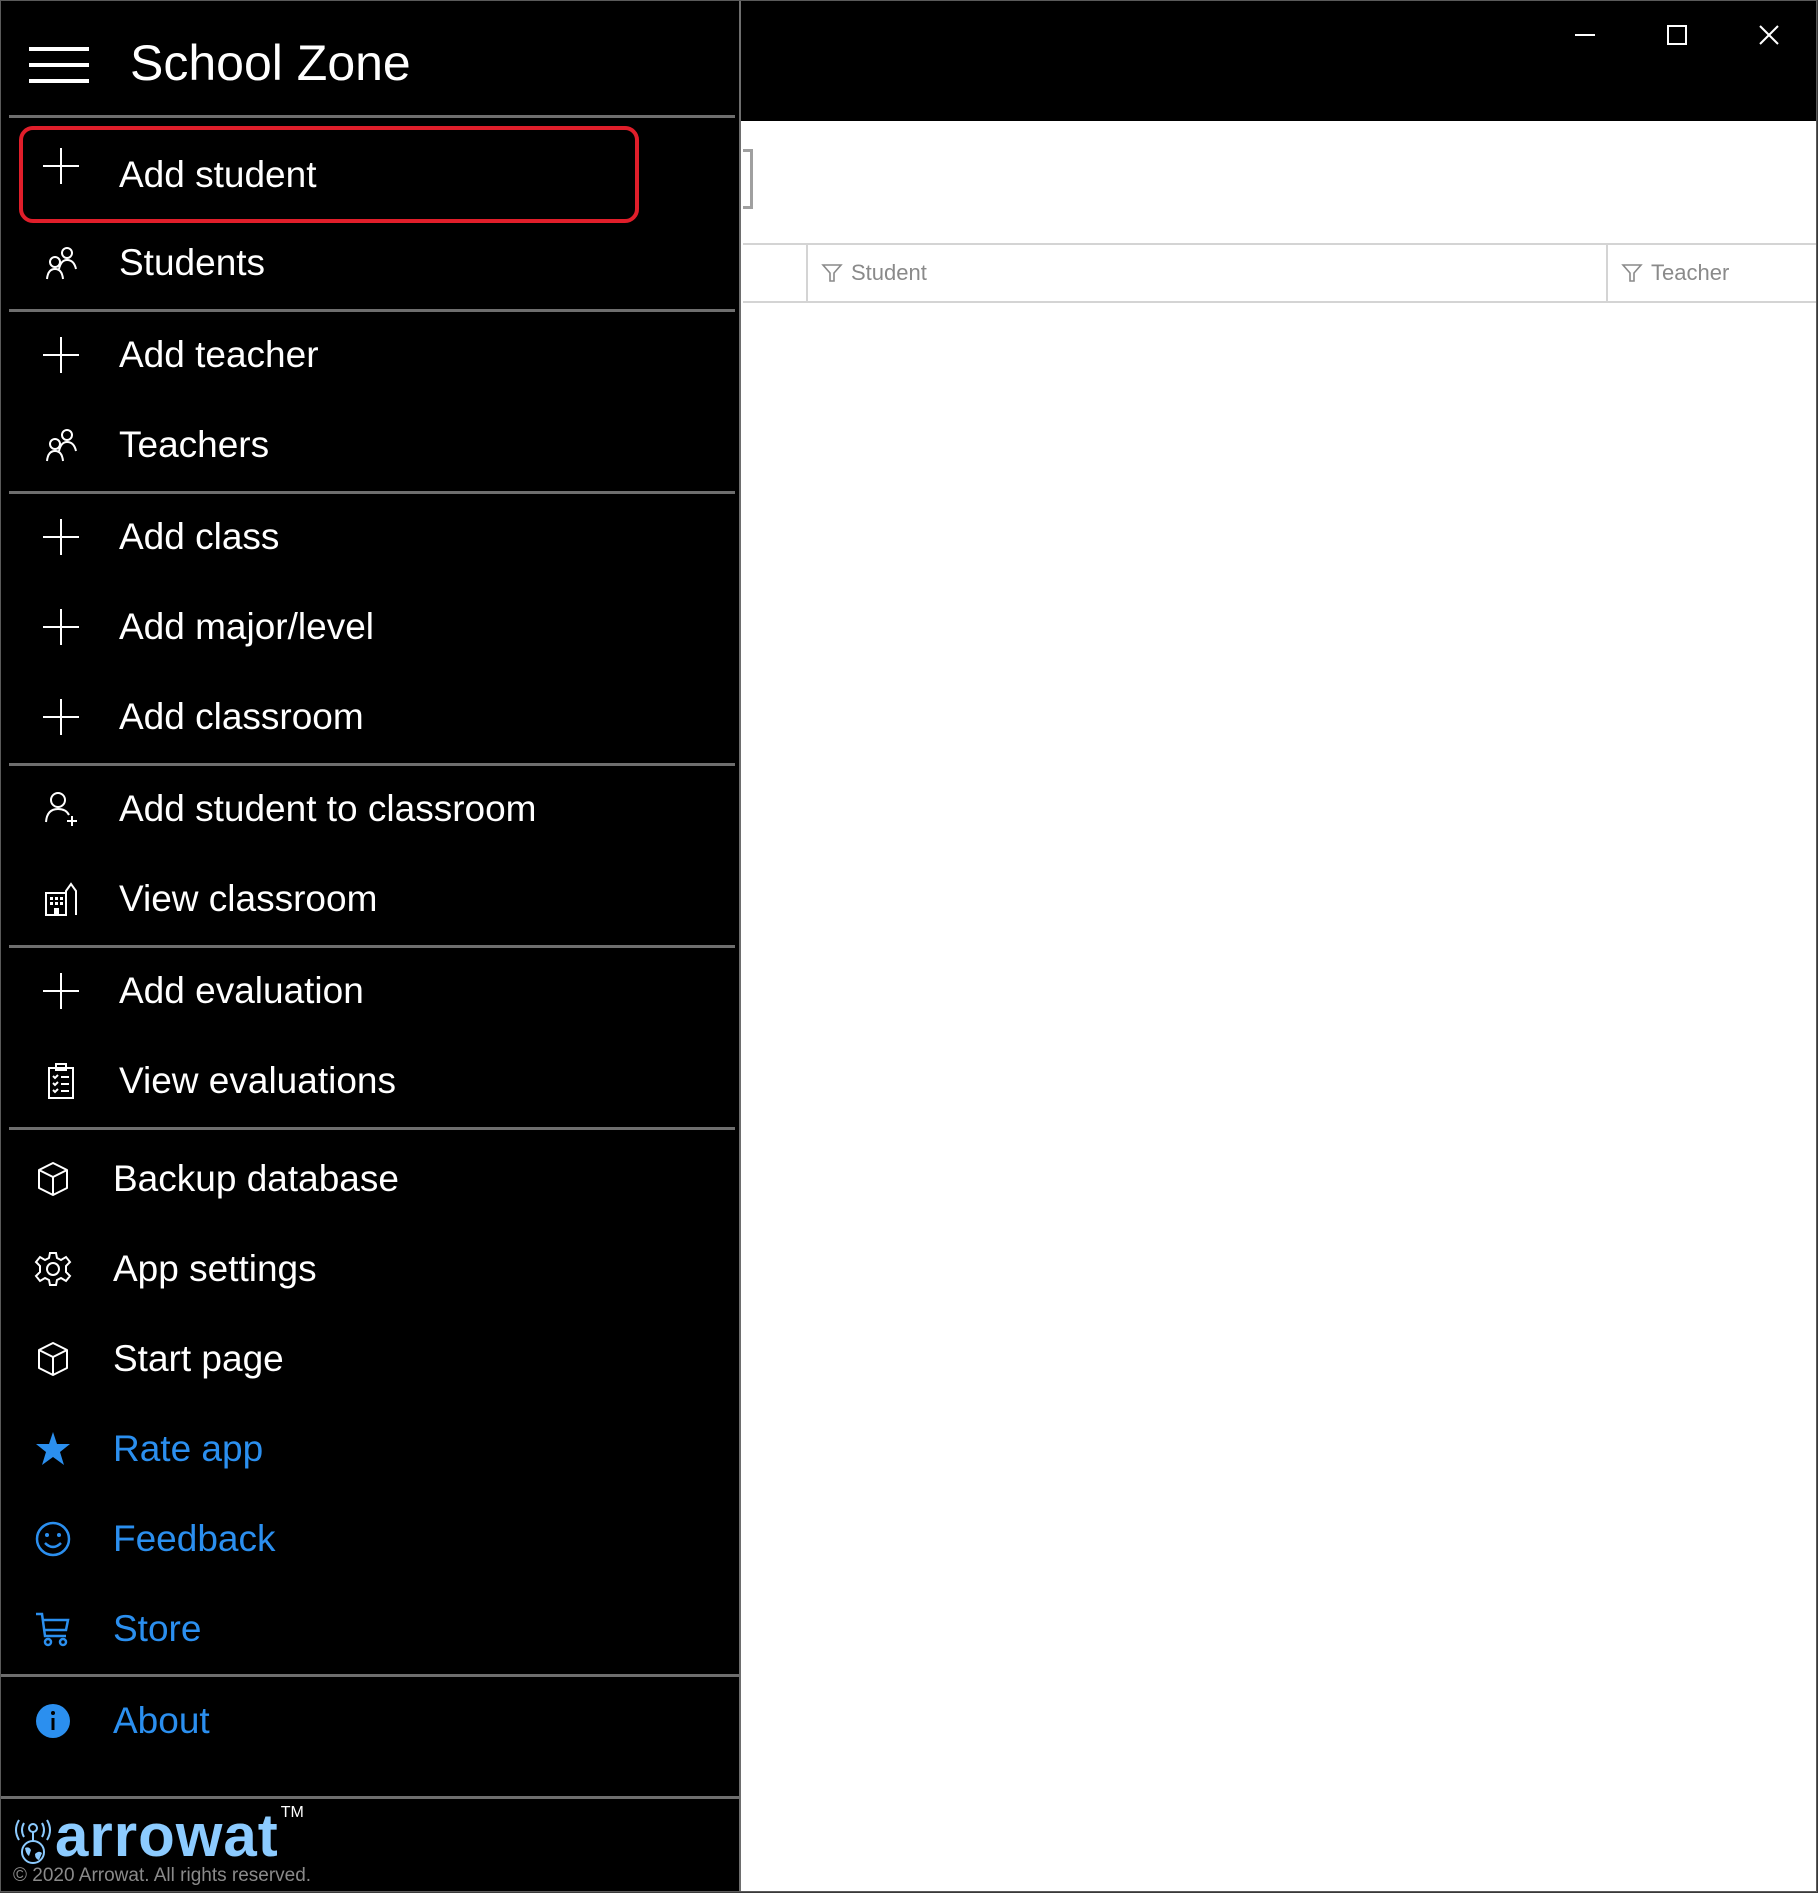  I want to click on star-icon, so click(53, 1449).